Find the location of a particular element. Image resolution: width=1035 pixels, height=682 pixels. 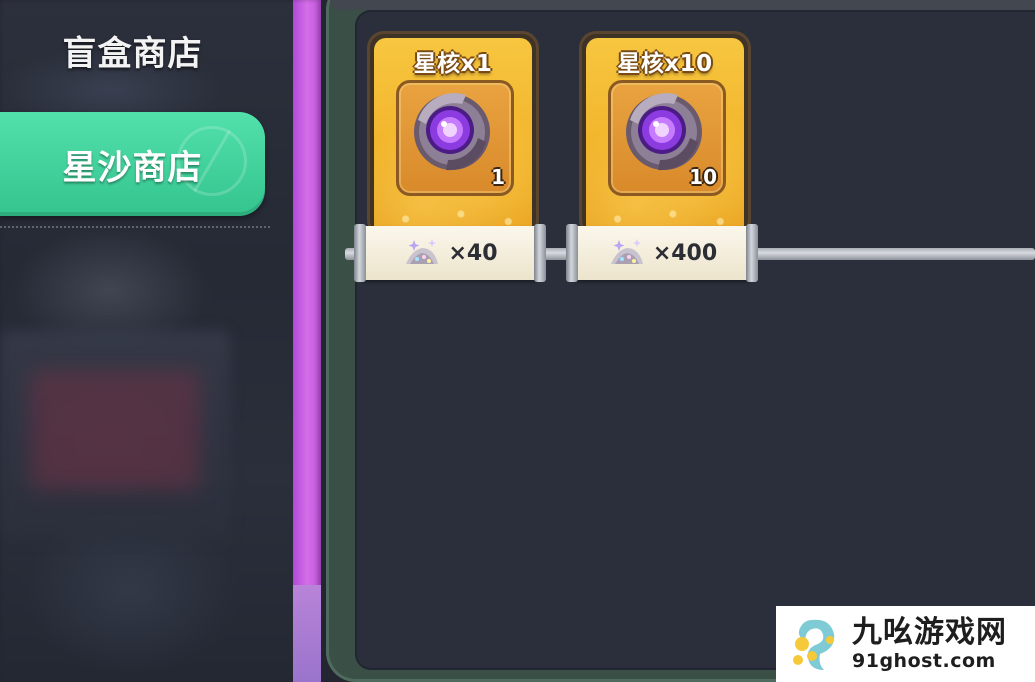

item-title: 星核x10 is located at coordinates (665, 64).